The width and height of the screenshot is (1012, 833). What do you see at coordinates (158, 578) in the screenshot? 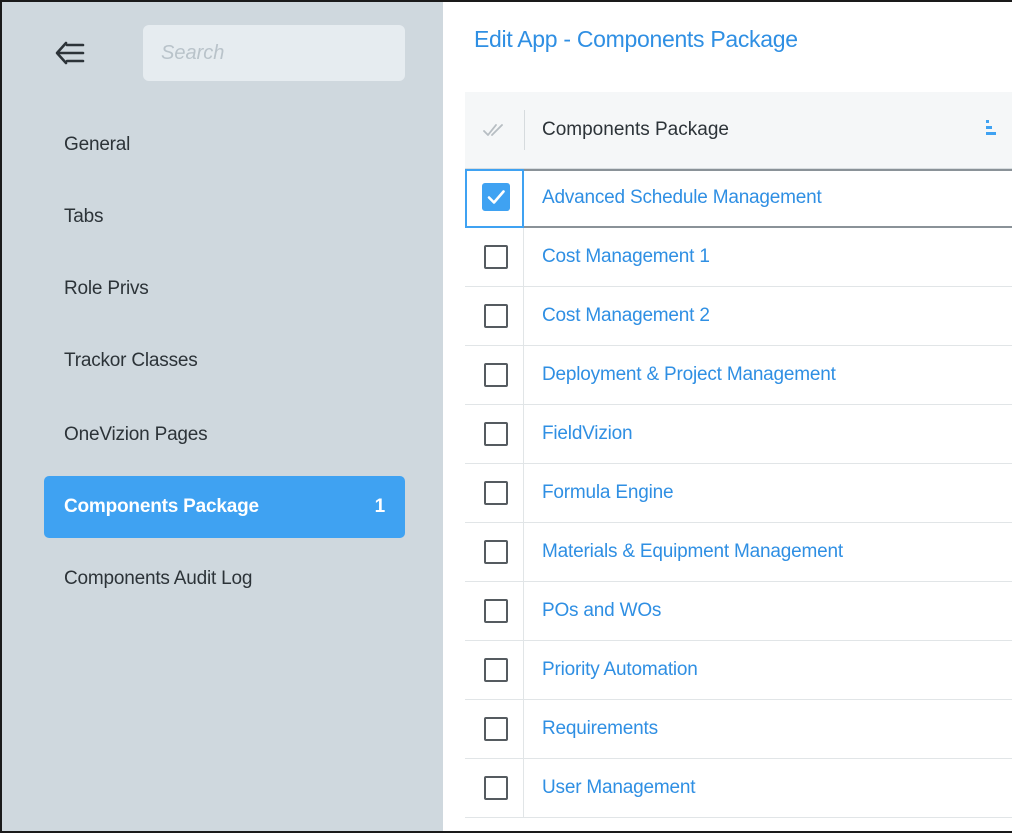
I see `sidebar-item-label: Components Audit Log` at bounding box center [158, 578].